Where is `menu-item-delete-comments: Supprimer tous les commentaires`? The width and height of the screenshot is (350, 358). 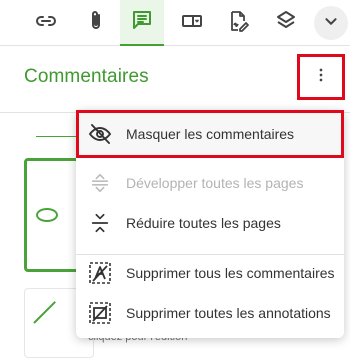
menu-item-delete-comments: Supprimer tous les commentaires is located at coordinates (210, 273).